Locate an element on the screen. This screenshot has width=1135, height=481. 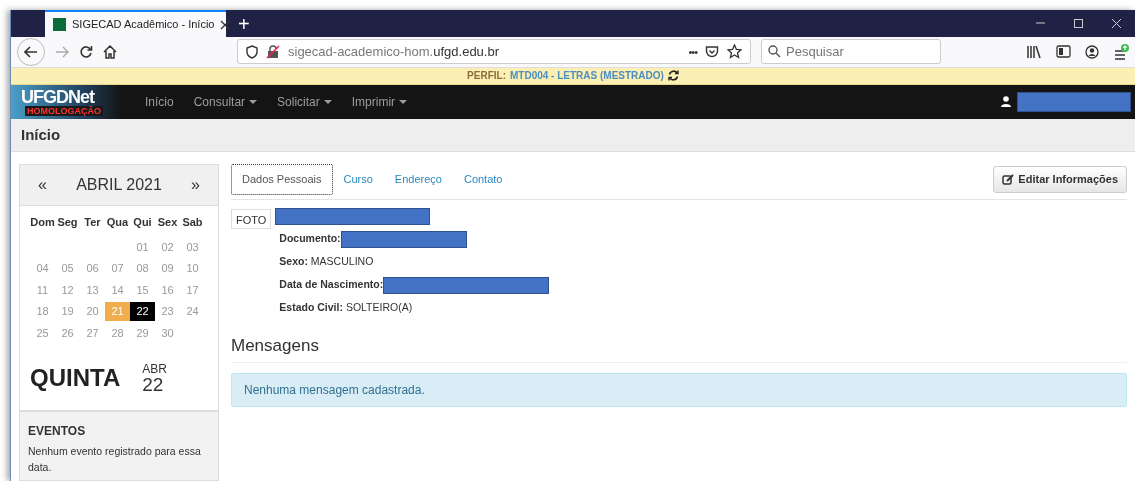
home-icon is located at coordinates (110, 51).